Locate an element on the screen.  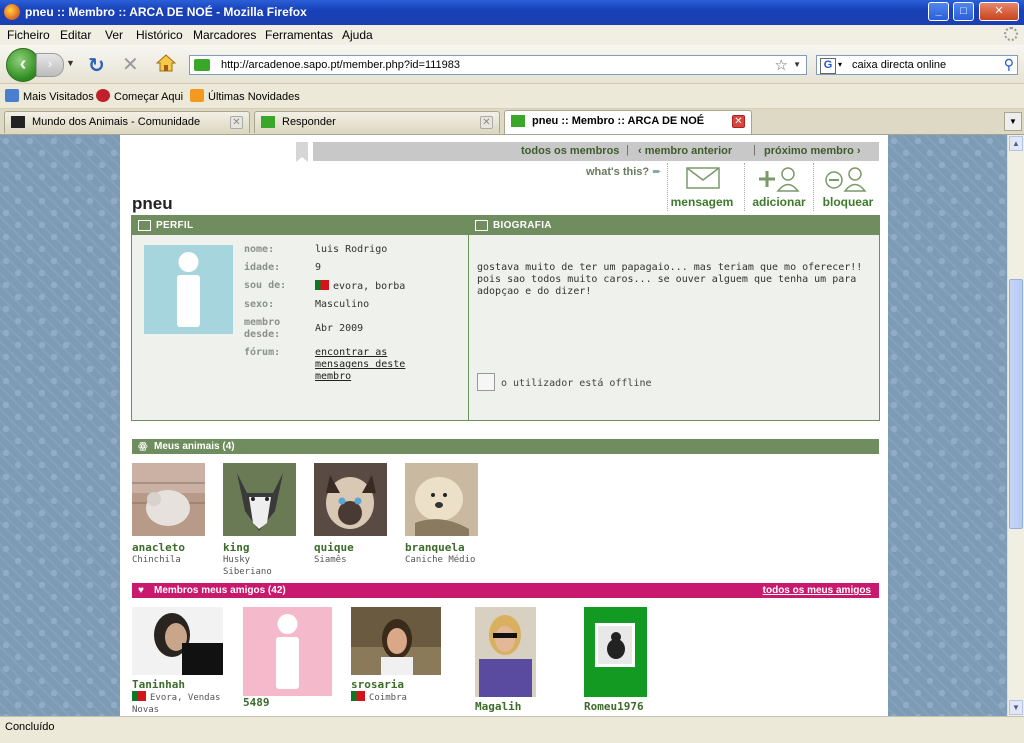
animal-name: anacleto is located at coordinates (172, 547).